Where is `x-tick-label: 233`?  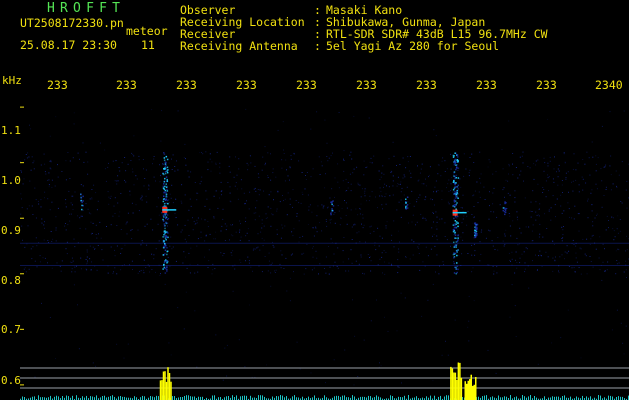 x-tick-label: 233 is located at coordinates (306, 86).